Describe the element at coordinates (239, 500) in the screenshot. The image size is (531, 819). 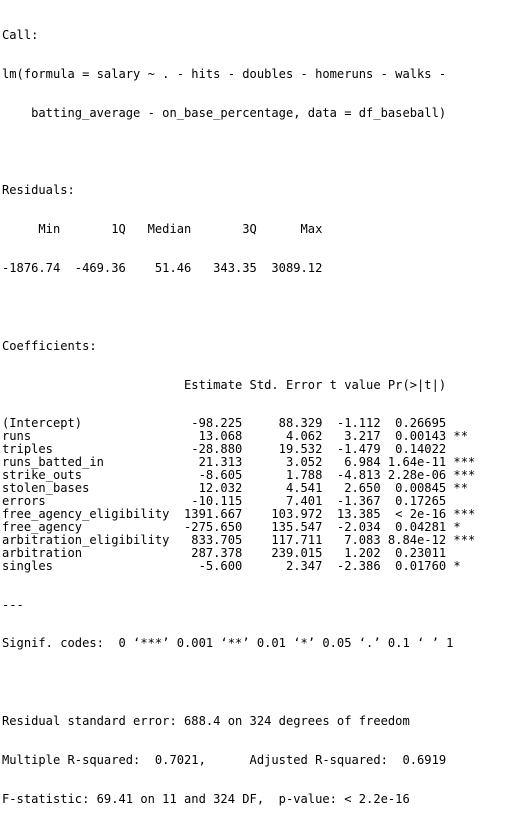
I see `coefficient-row: errors -10.115 7.401 -1.367 0.17265` at that location.